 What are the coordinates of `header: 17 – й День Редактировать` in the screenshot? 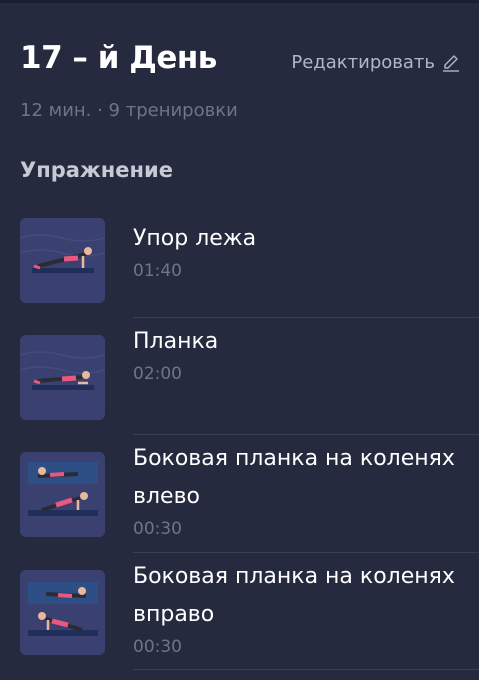 It's located at (240, 58).